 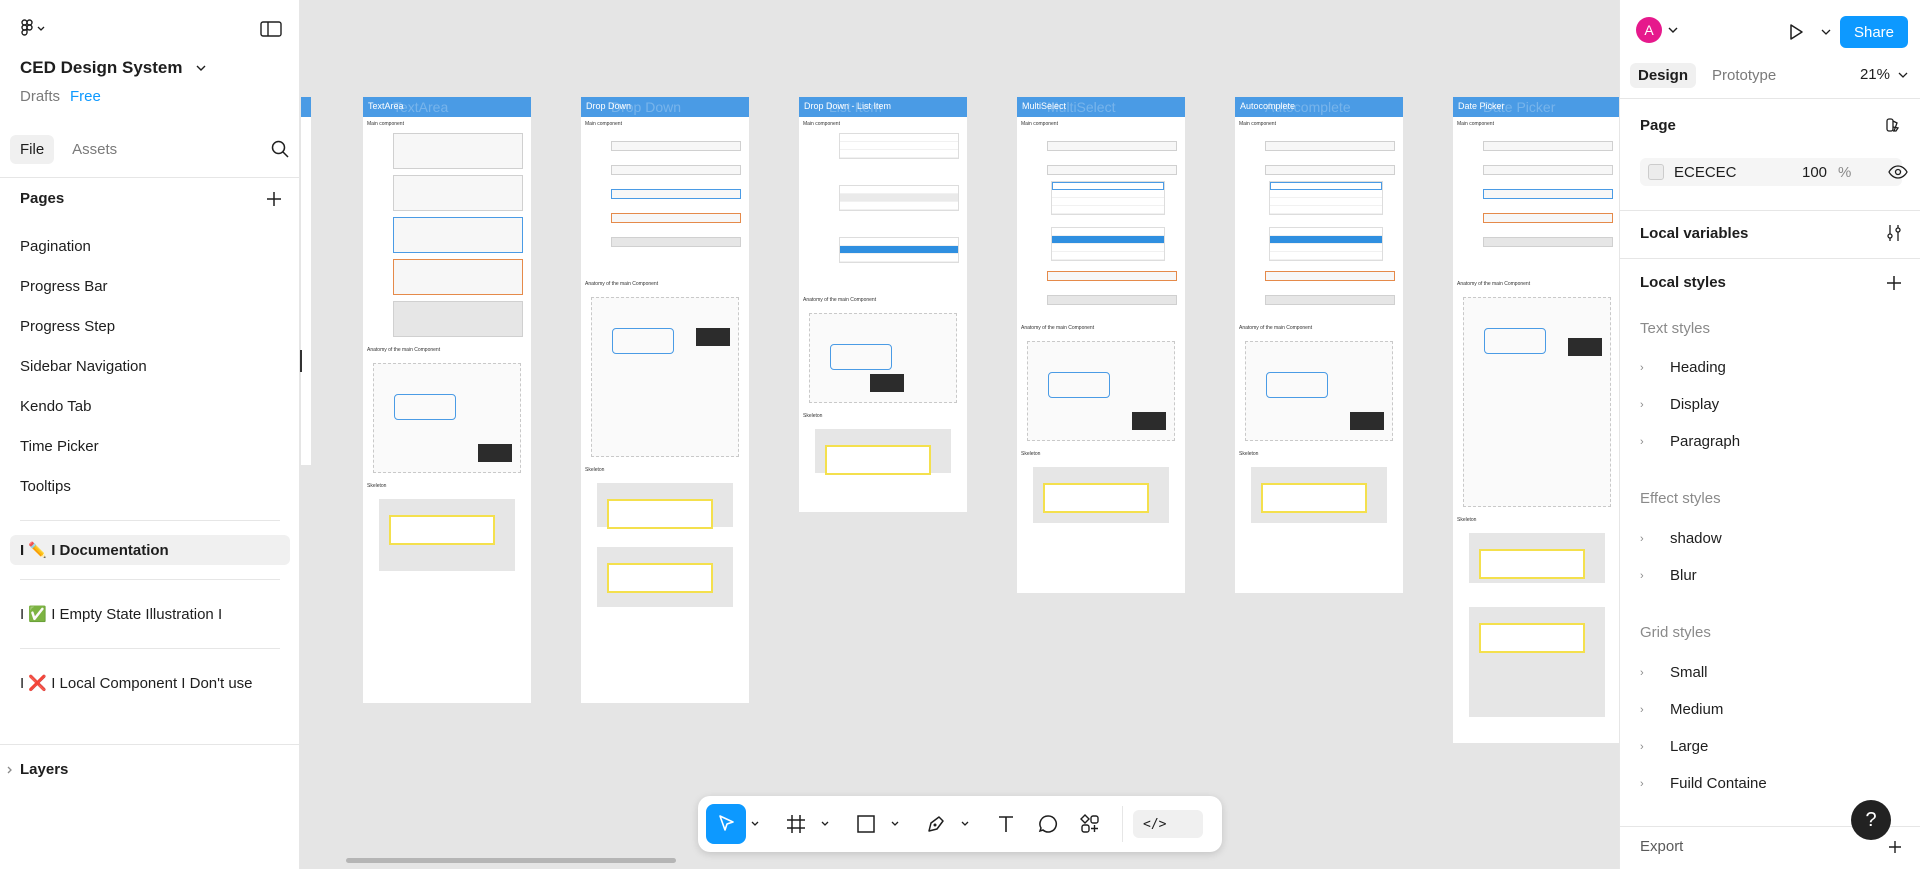 I want to click on page-item-kendo-tab: Kendo Tab, so click(x=150, y=406).